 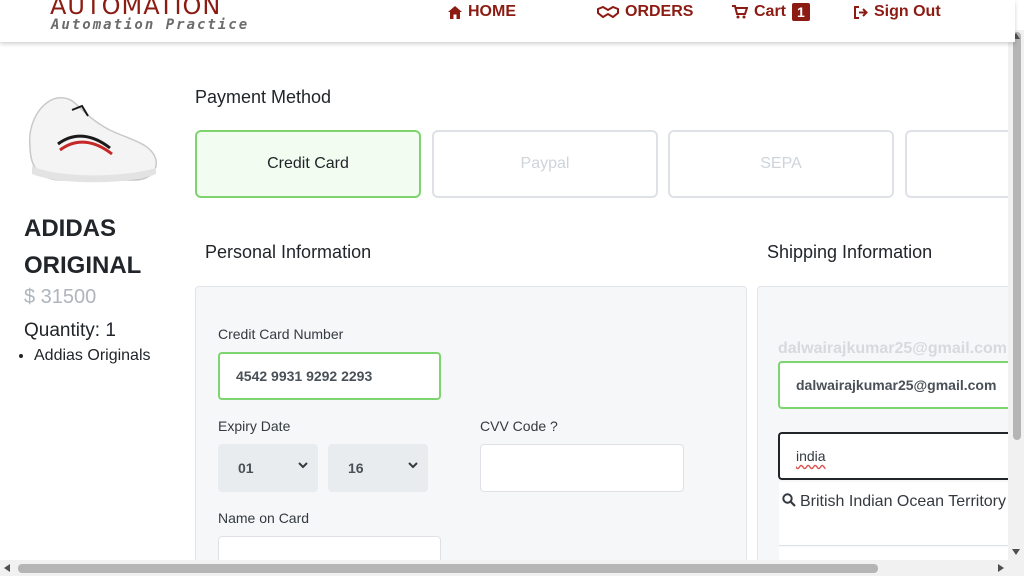 I want to click on expiry-month-value: 01, so click(x=246, y=468).